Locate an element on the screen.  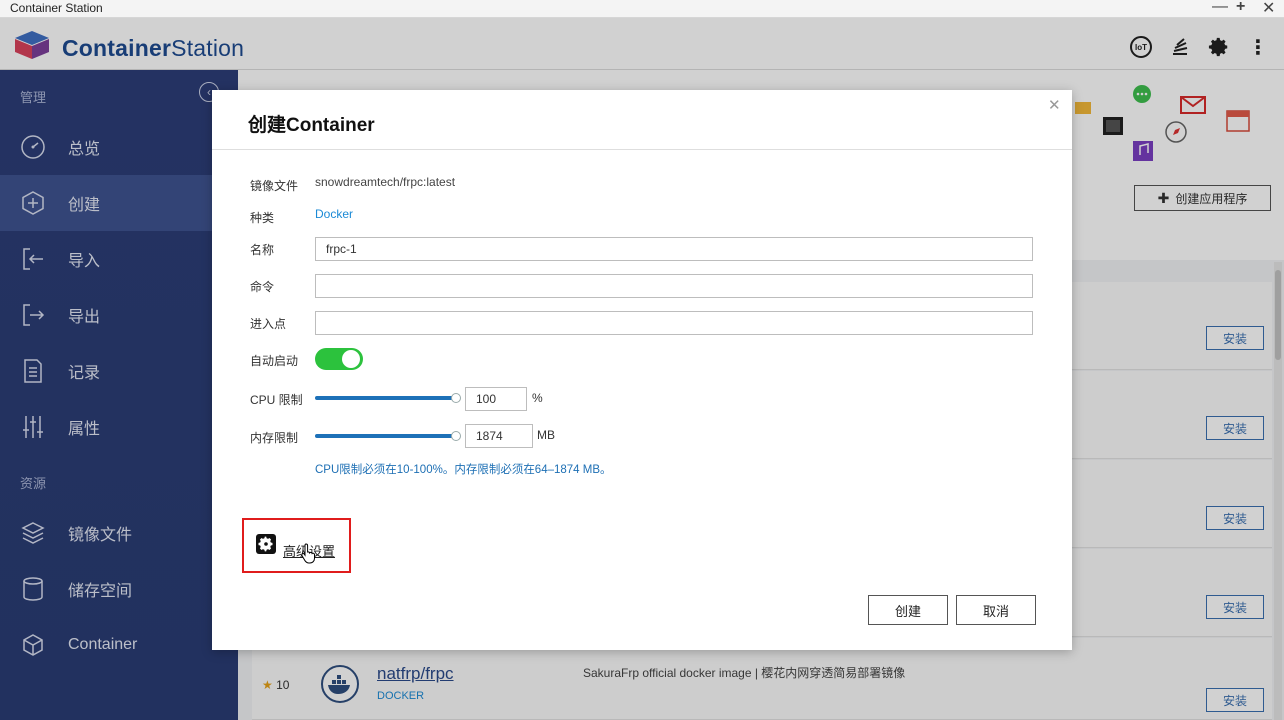
cpu-slider-handle is located at coordinates (456, 398).